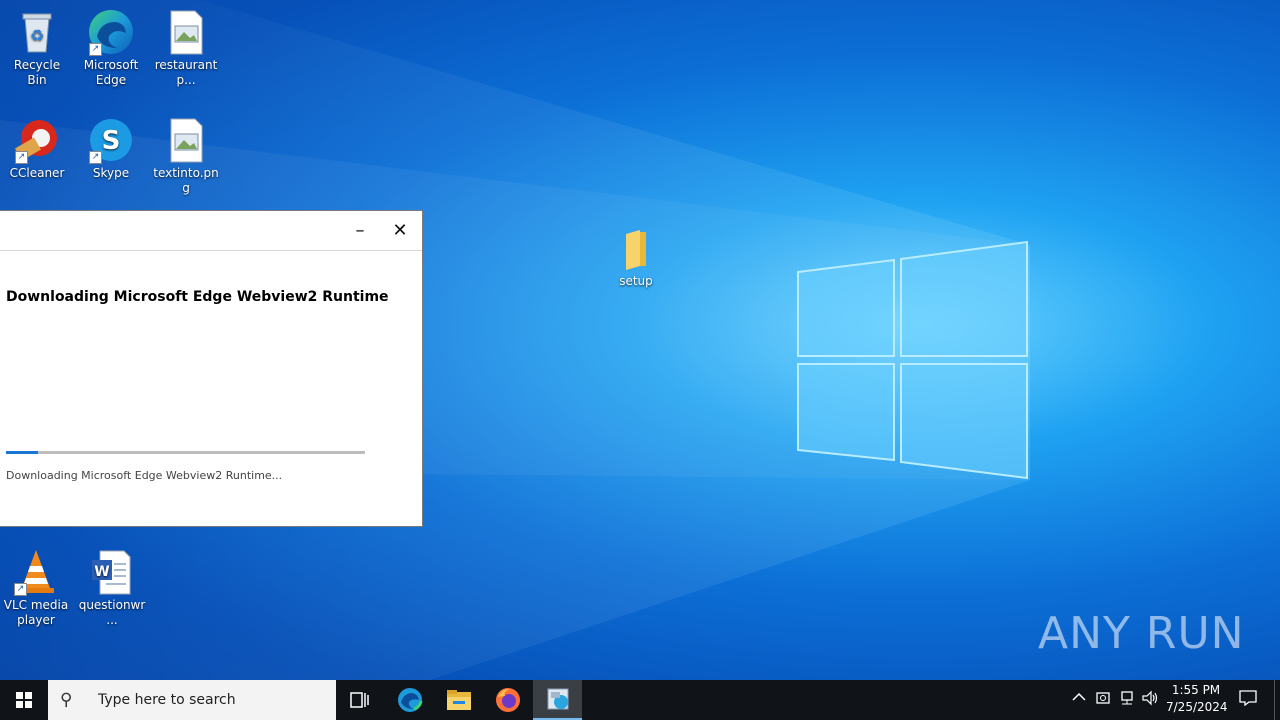 Image resolution: width=1280 pixels, height=720 pixels. Describe the element at coordinates (37, 72) in the screenshot. I see `desktop-icon-label: Recycle Bin` at that location.